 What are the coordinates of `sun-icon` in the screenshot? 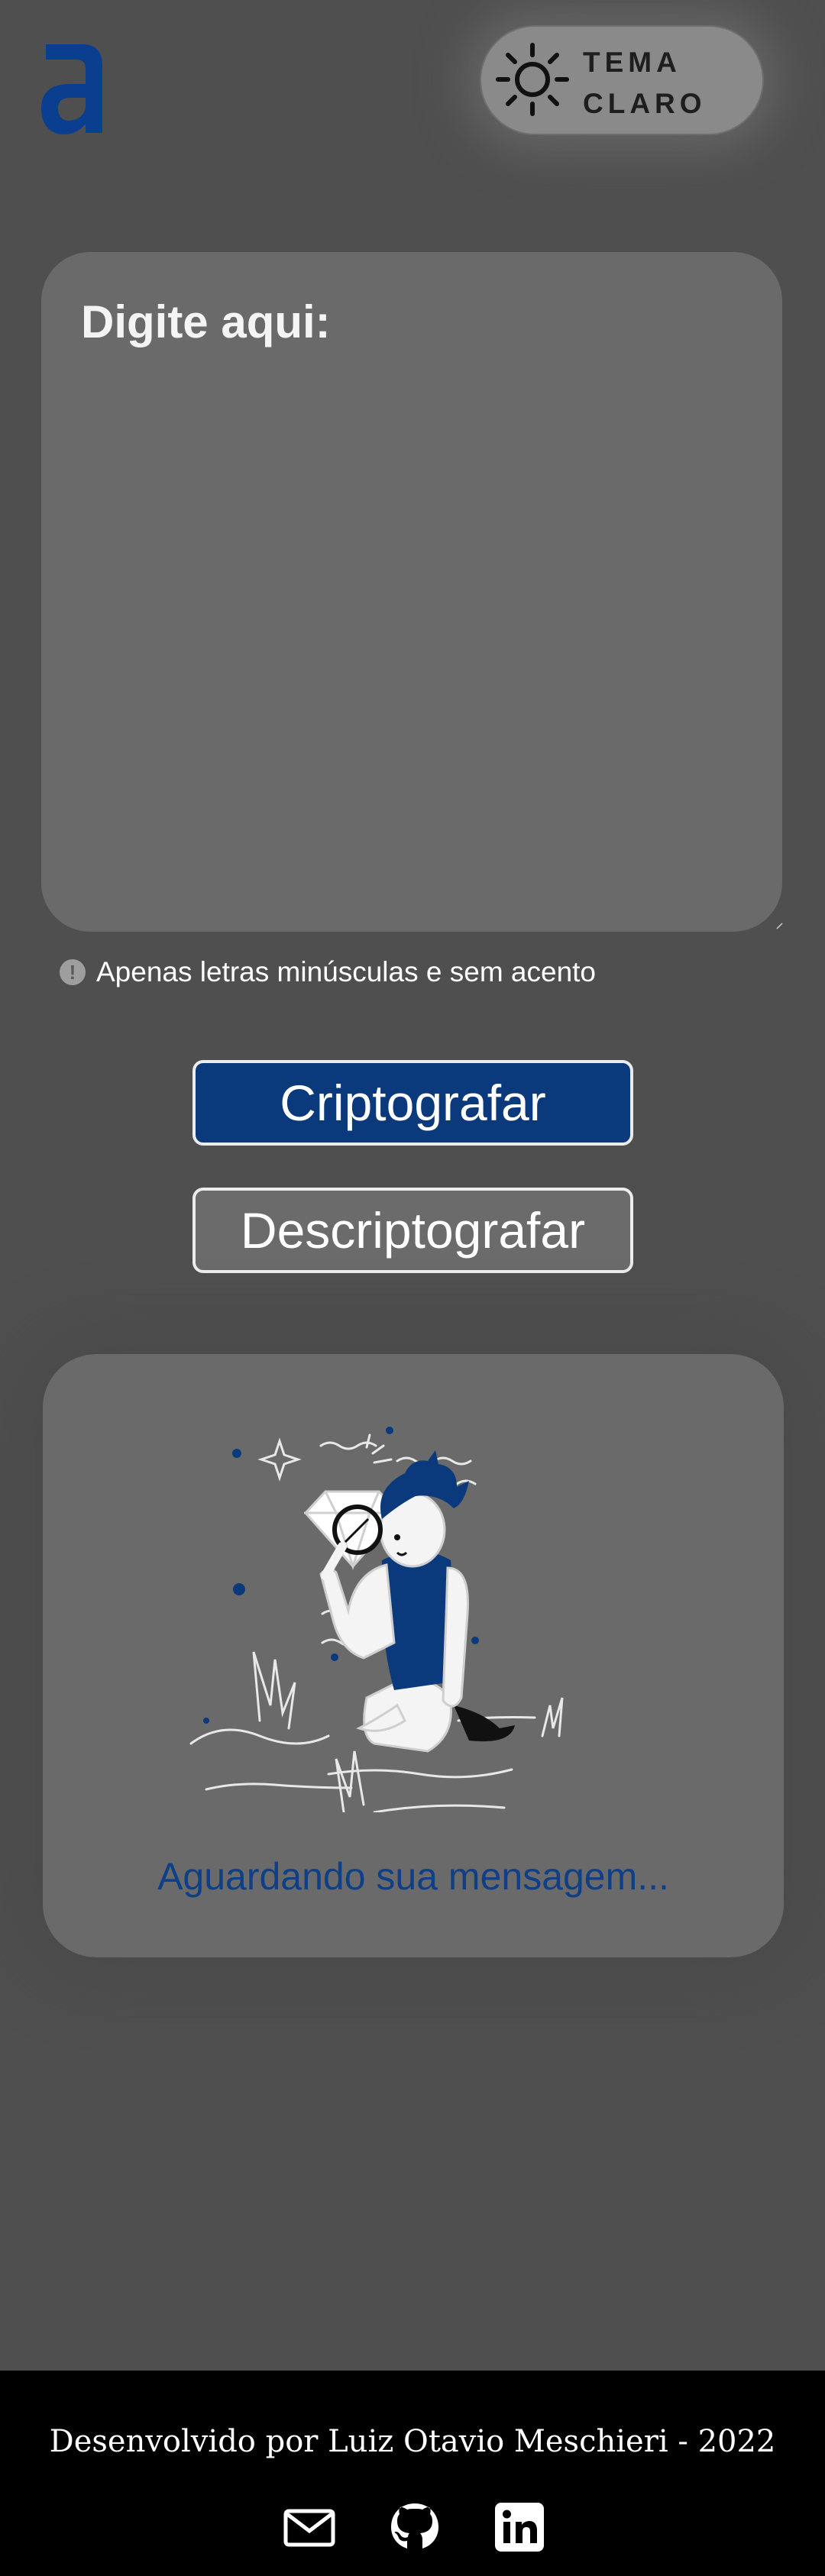 It's located at (532, 79).